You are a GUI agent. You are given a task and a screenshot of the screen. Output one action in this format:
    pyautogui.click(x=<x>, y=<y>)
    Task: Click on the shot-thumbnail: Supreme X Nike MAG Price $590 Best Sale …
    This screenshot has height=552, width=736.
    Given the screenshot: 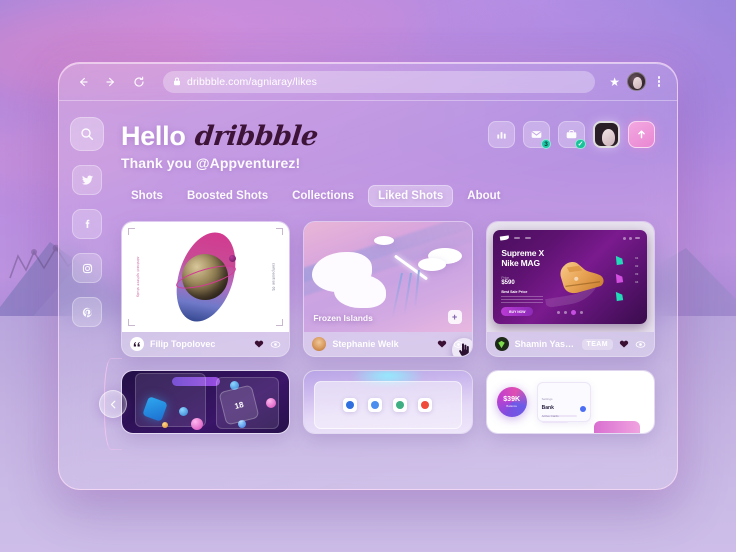 What is the action you would take?
    pyautogui.click(x=570, y=277)
    